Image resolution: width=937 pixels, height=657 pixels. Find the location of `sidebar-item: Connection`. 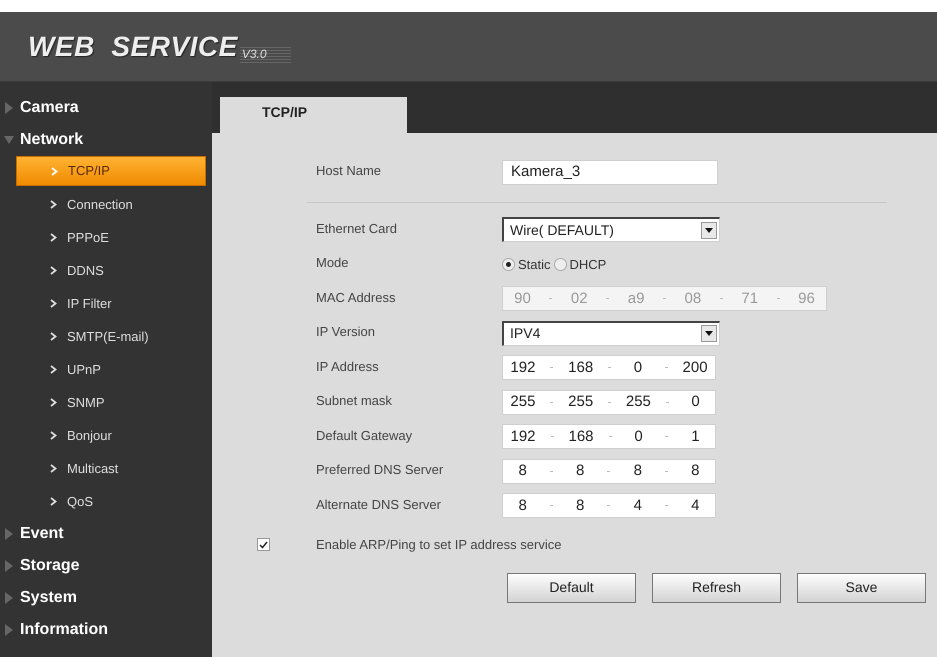

sidebar-item: Connection is located at coordinates (111, 204).